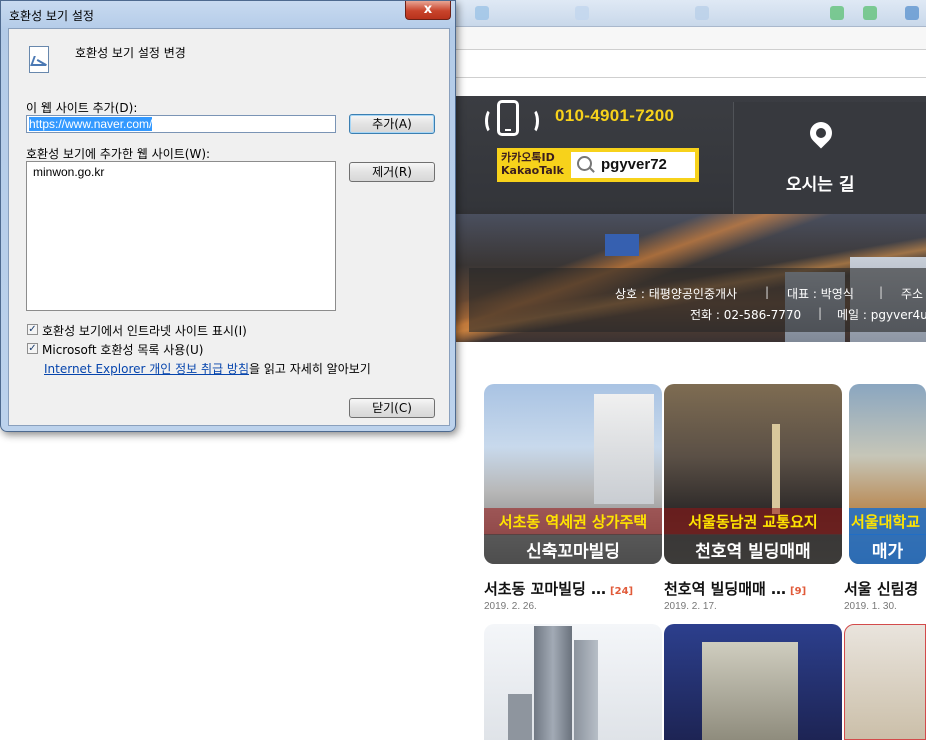 The width and height of the screenshot is (926, 740). What do you see at coordinates (310, 369) in the screenshot?
I see `privacy-policy-suffix: 을 읽고 자세히 알아보기` at bounding box center [310, 369].